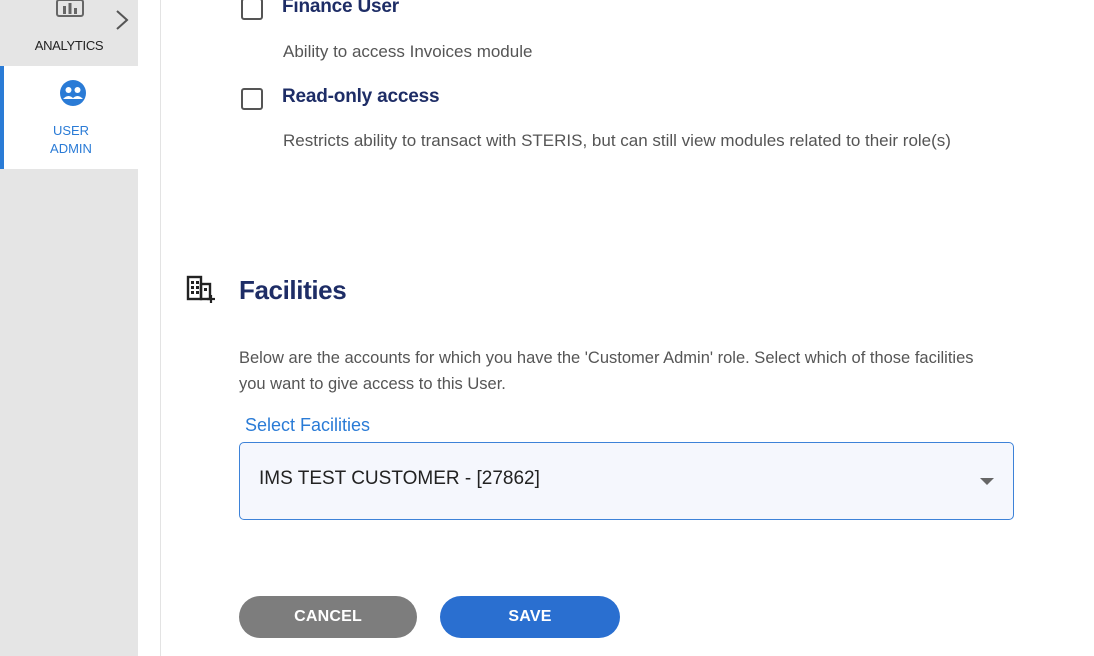 The height and width of the screenshot is (656, 1094). Describe the element at coordinates (361, 96) in the screenshot. I see `role-title-read-only-access: Read-only access` at that location.